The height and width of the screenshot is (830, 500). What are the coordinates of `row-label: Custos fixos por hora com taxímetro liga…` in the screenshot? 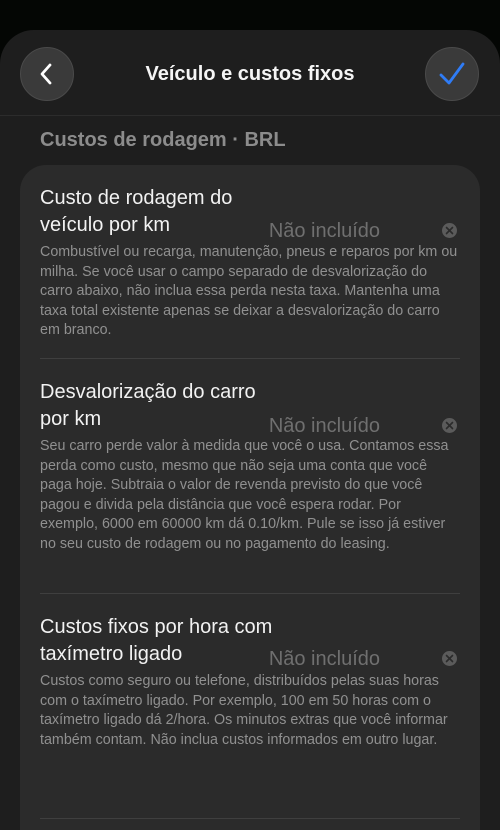 It's located at (156, 640).